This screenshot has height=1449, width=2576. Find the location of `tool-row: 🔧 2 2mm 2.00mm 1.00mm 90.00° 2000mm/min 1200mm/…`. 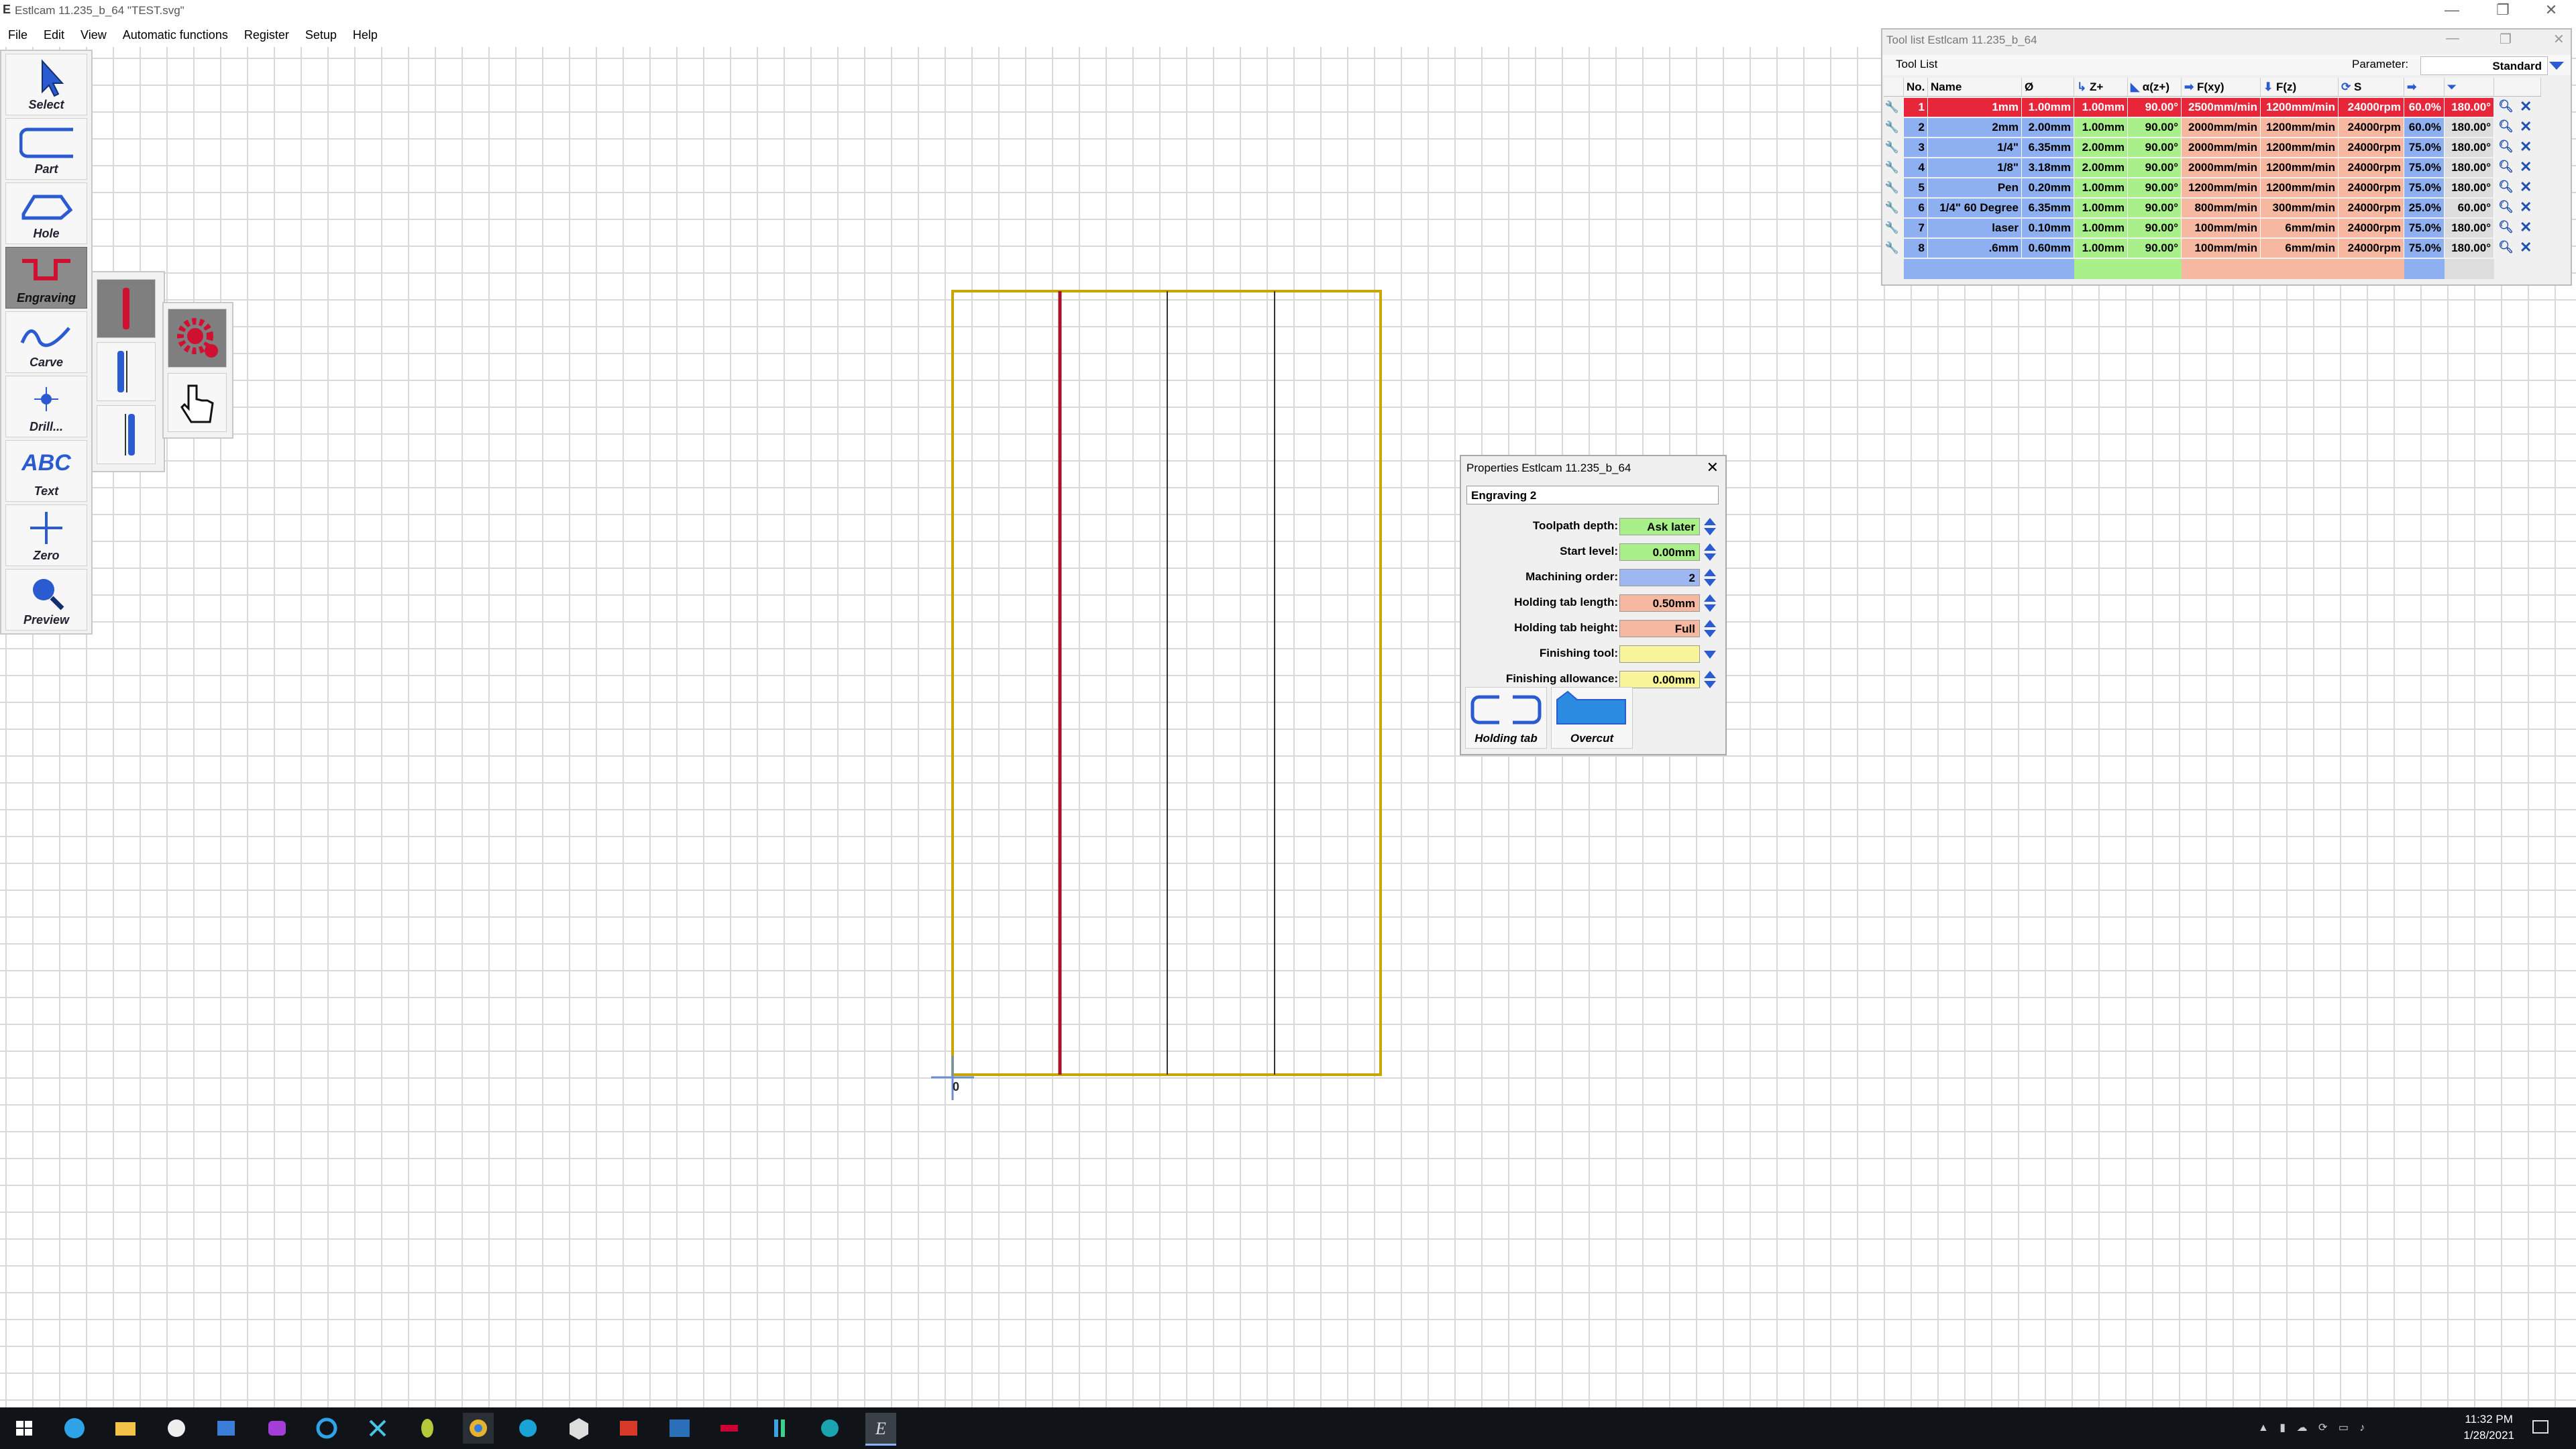

tool-row: 🔧 2 2mm 2.00mm 1.00mm 90.00° 2000mm/min 1200mm/… is located at coordinates (2226, 128).